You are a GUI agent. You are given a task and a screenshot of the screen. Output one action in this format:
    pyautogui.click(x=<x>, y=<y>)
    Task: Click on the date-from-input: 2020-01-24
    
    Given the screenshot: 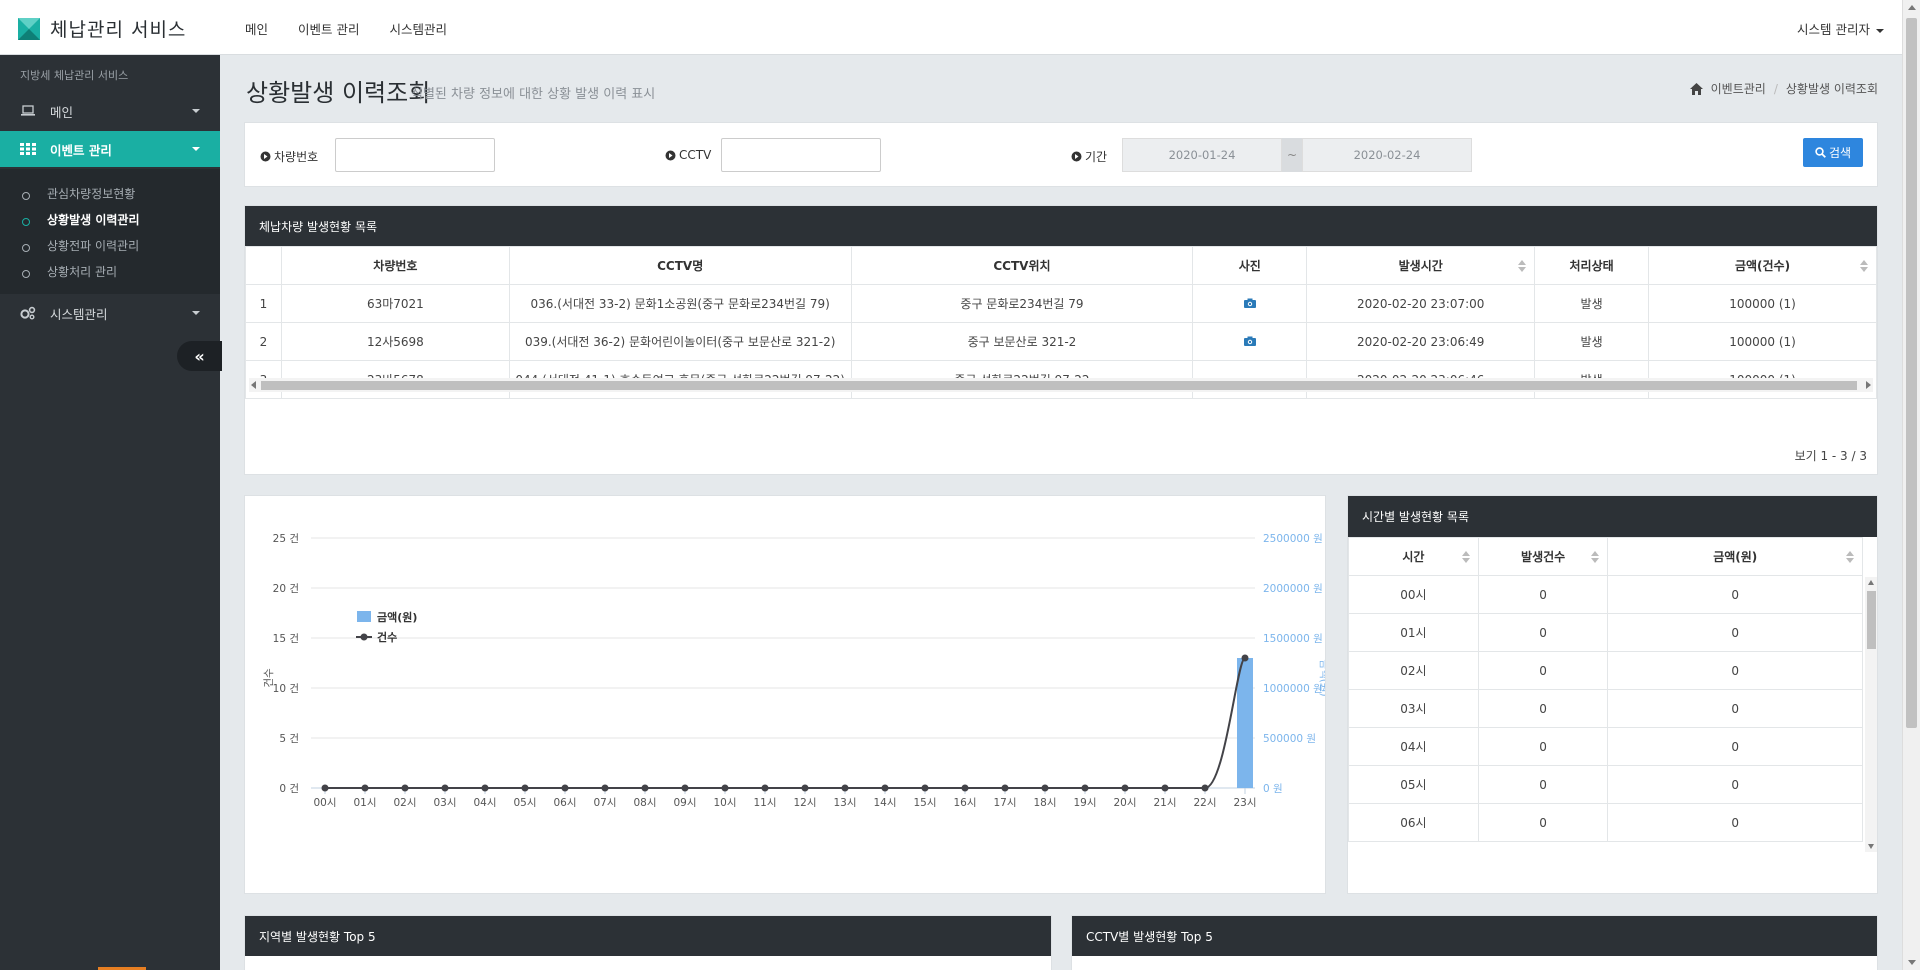 What is the action you would take?
    pyautogui.click(x=1202, y=155)
    